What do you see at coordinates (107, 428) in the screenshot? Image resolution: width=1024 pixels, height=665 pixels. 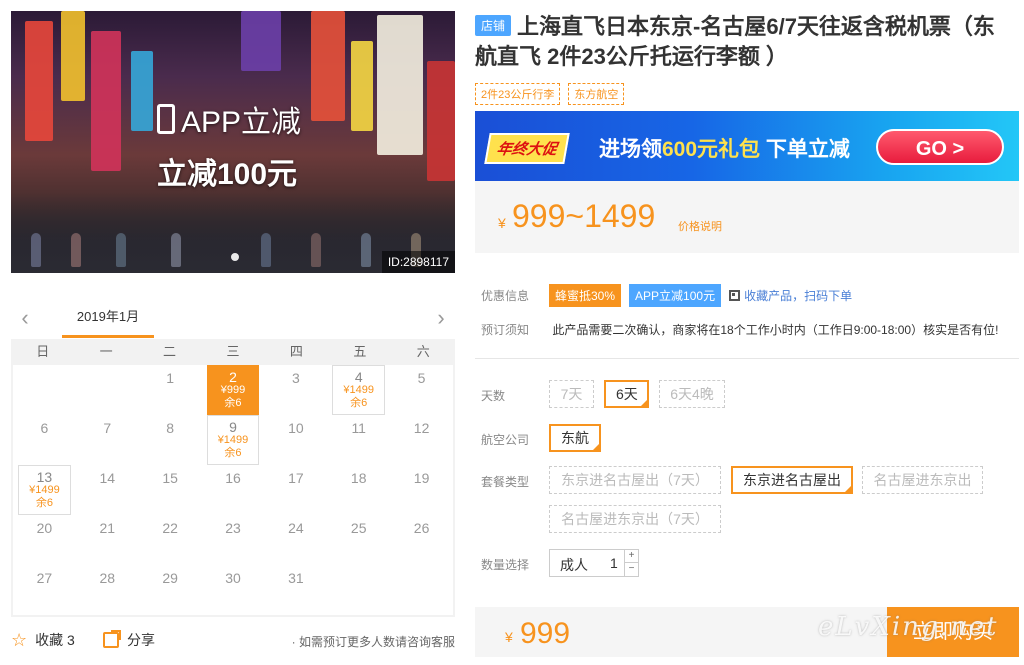 I see `calendar-day-number: 7` at bounding box center [107, 428].